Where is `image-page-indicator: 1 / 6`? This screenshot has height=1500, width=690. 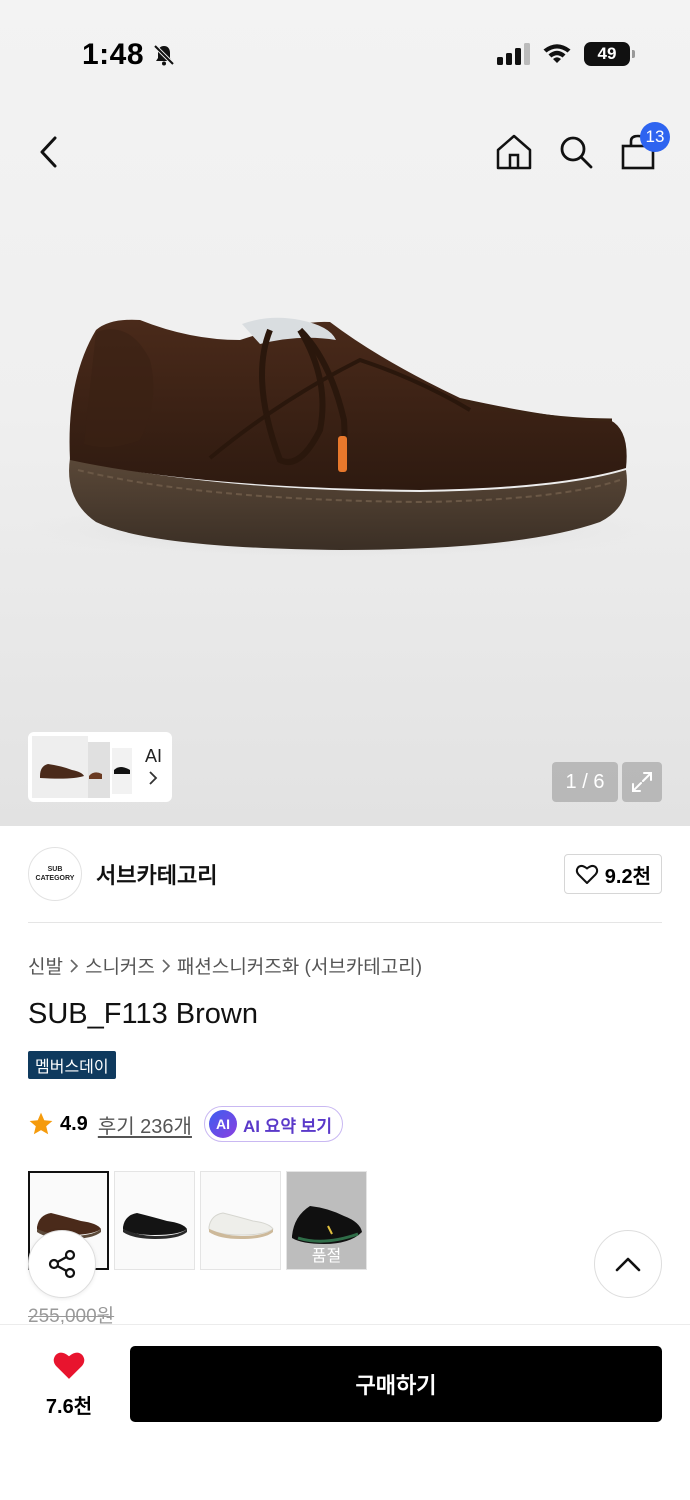 image-page-indicator: 1 / 6 is located at coordinates (585, 782).